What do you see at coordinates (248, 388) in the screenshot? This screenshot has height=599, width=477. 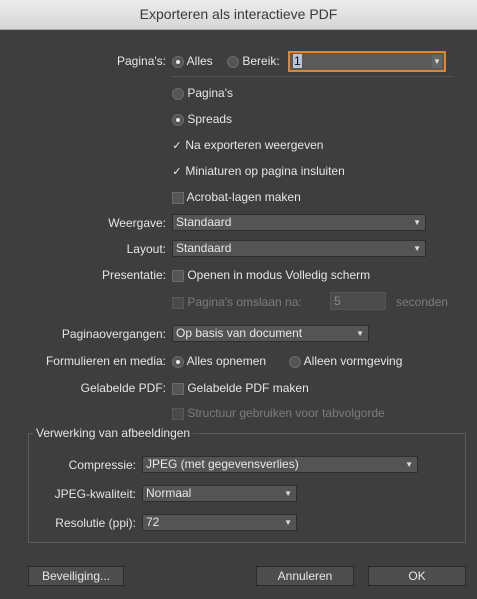 I see `create-tagged-pdf-label: Gelabelde PDF maken` at bounding box center [248, 388].